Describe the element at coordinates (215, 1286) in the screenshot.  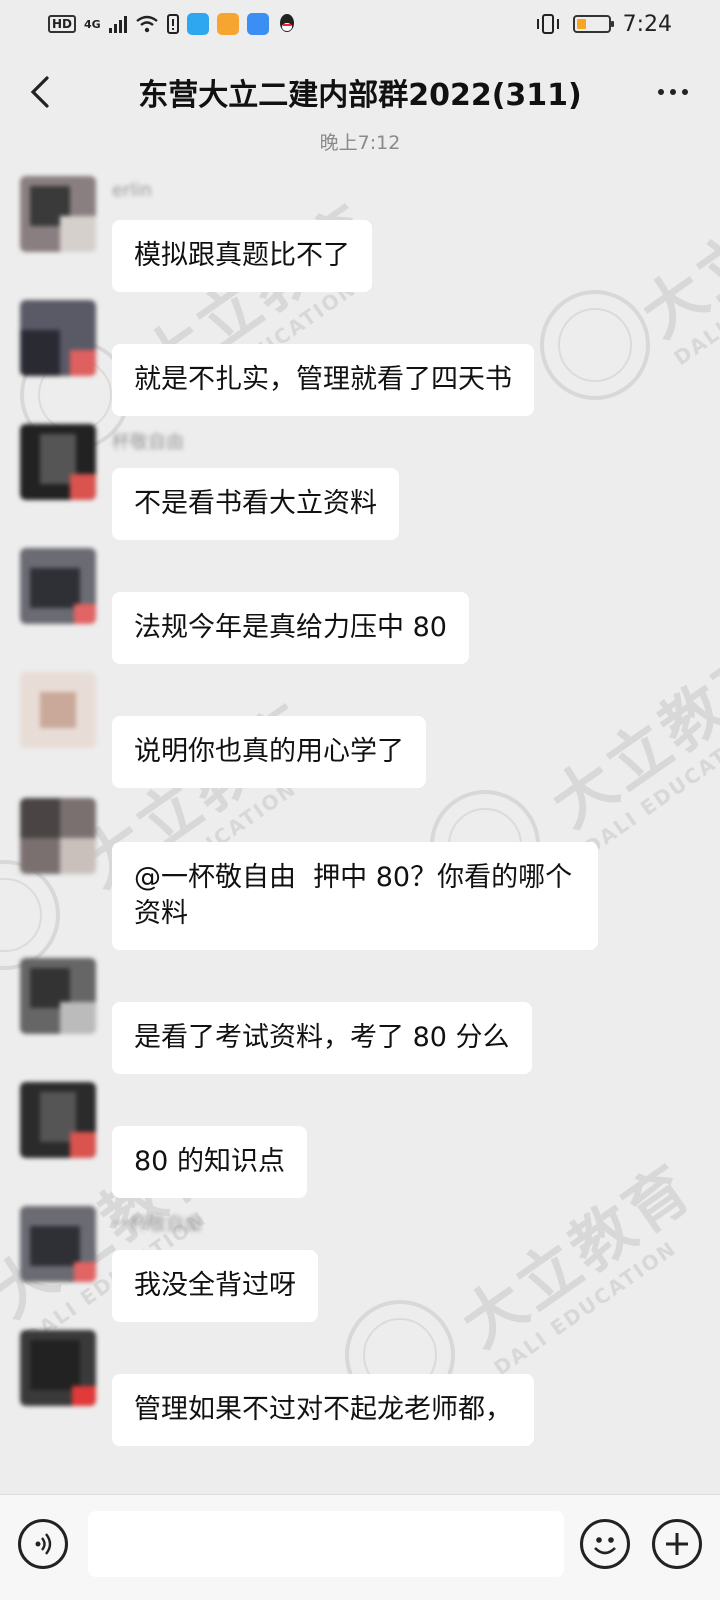
I see `message-bubble: 我没全背过呀` at that location.